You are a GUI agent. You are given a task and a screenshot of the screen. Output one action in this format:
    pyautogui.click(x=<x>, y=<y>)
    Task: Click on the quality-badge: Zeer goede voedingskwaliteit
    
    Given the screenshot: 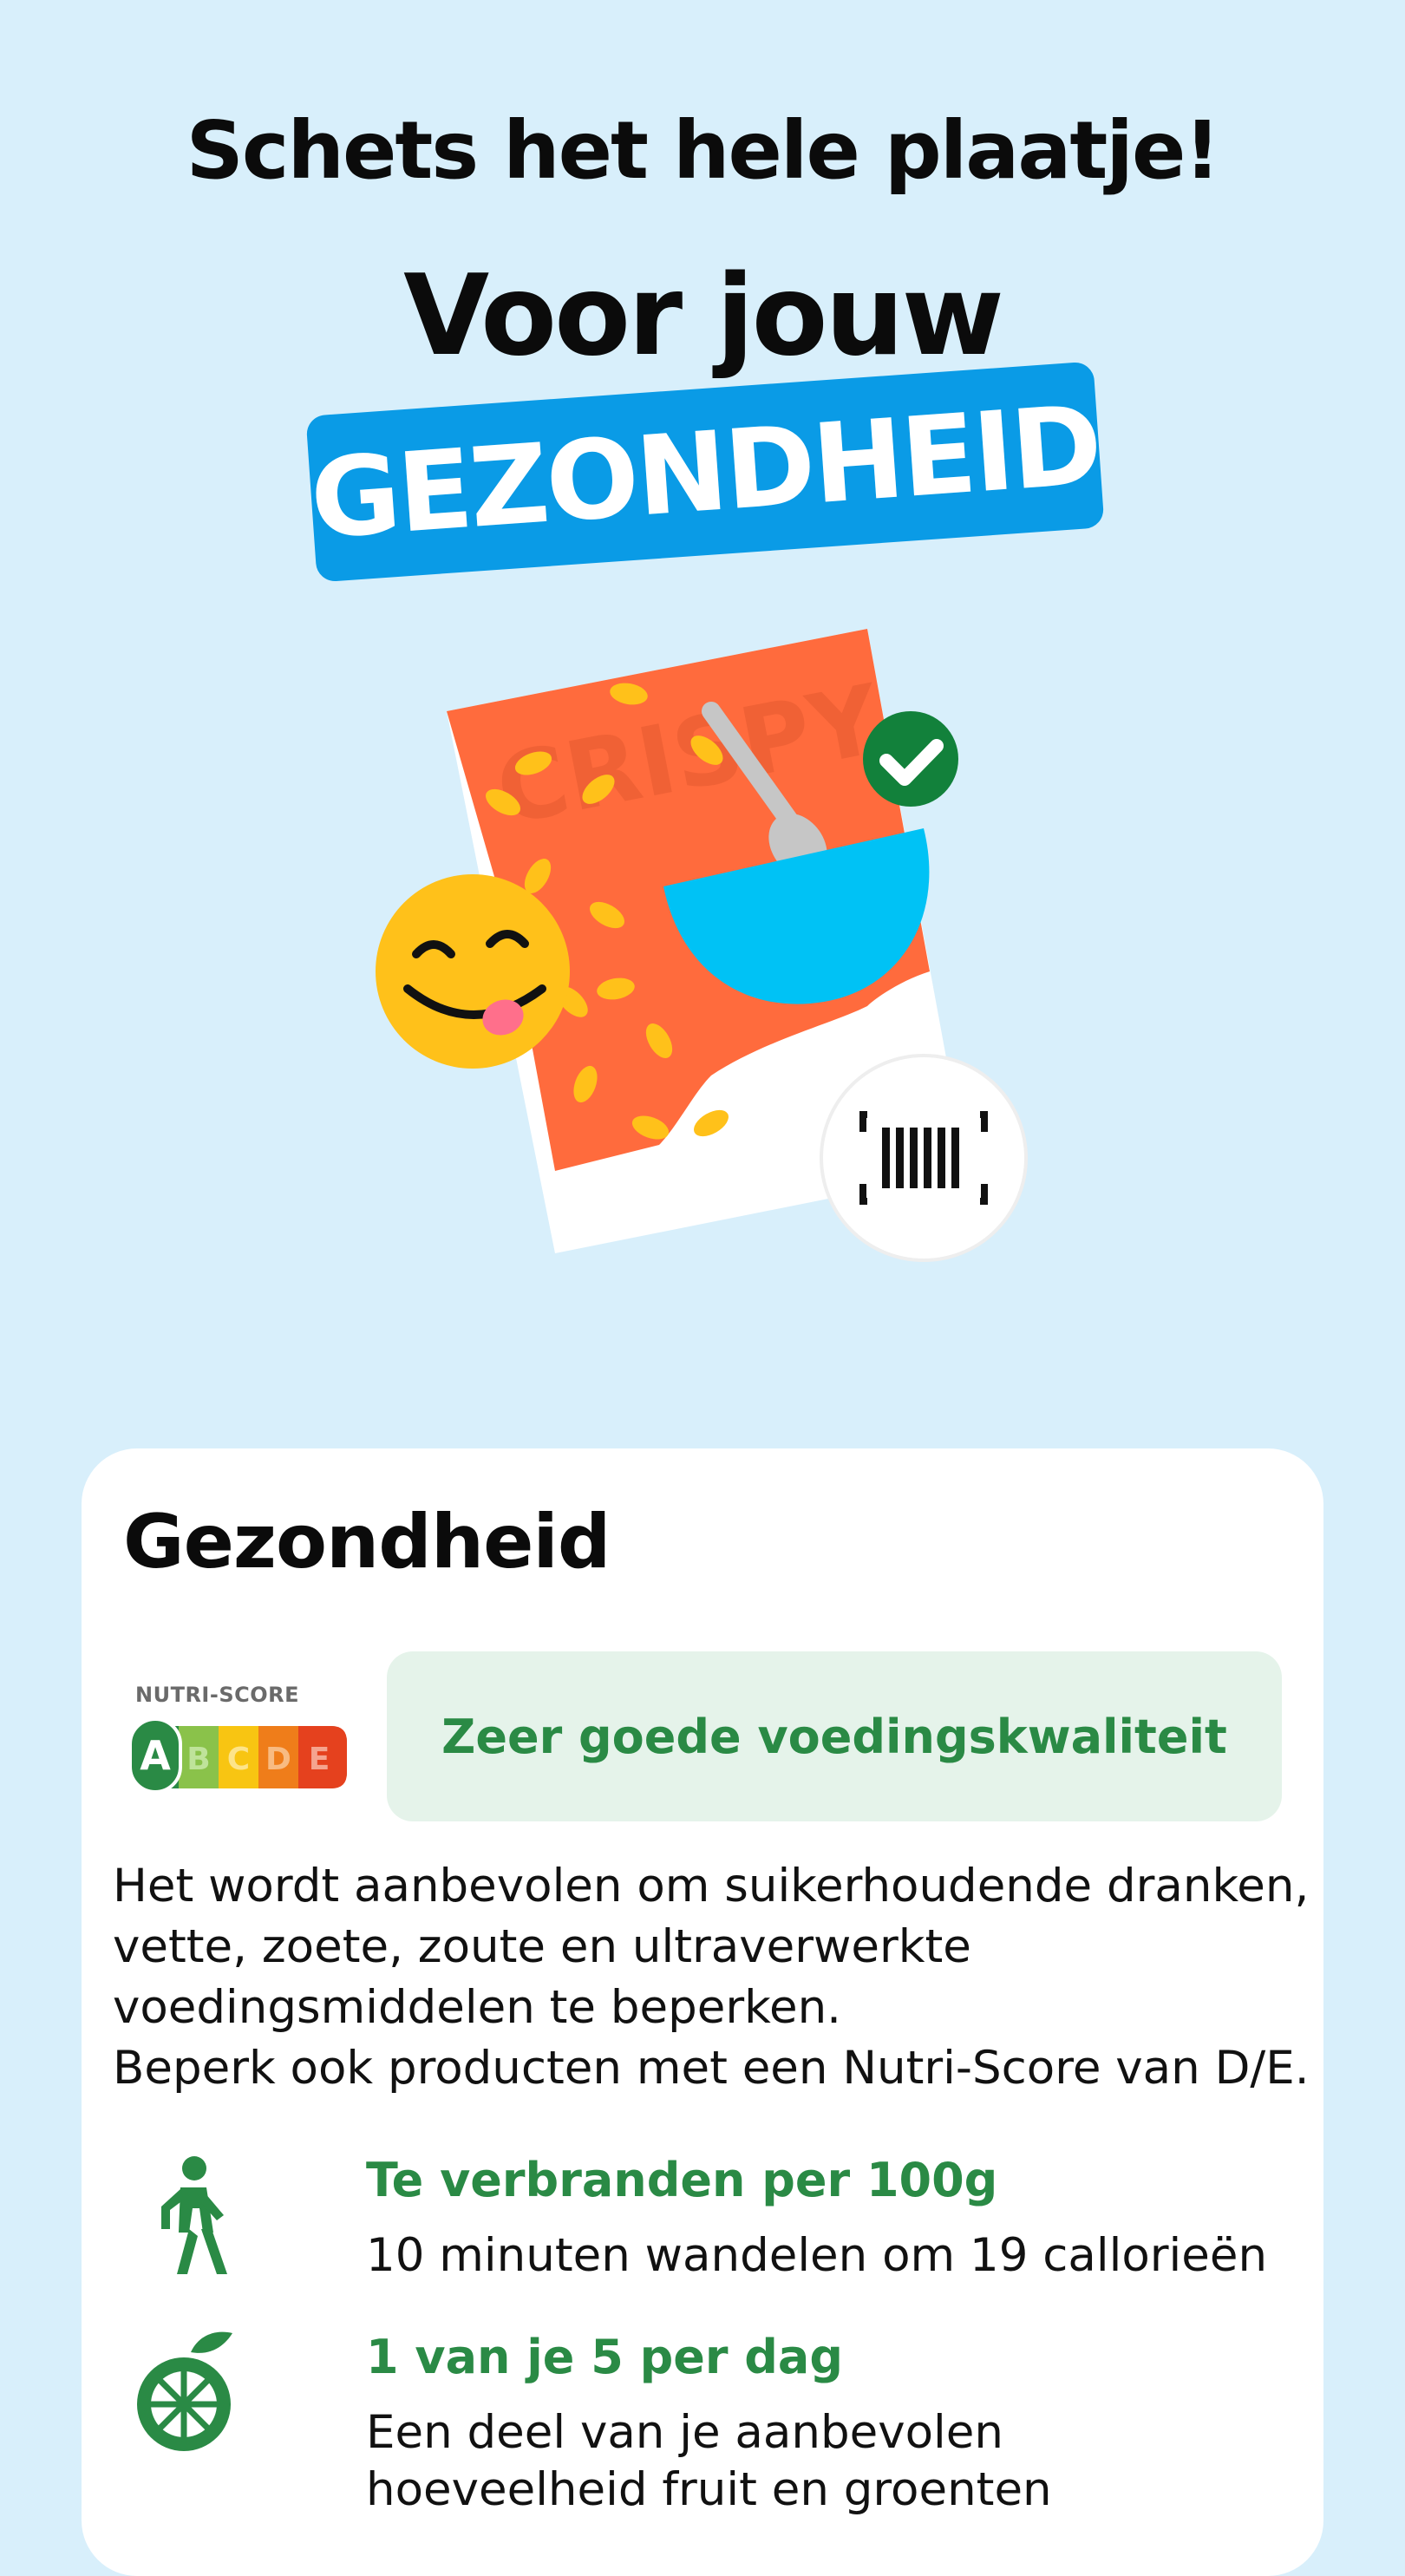 What is the action you would take?
    pyautogui.click(x=834, y=1736)
    